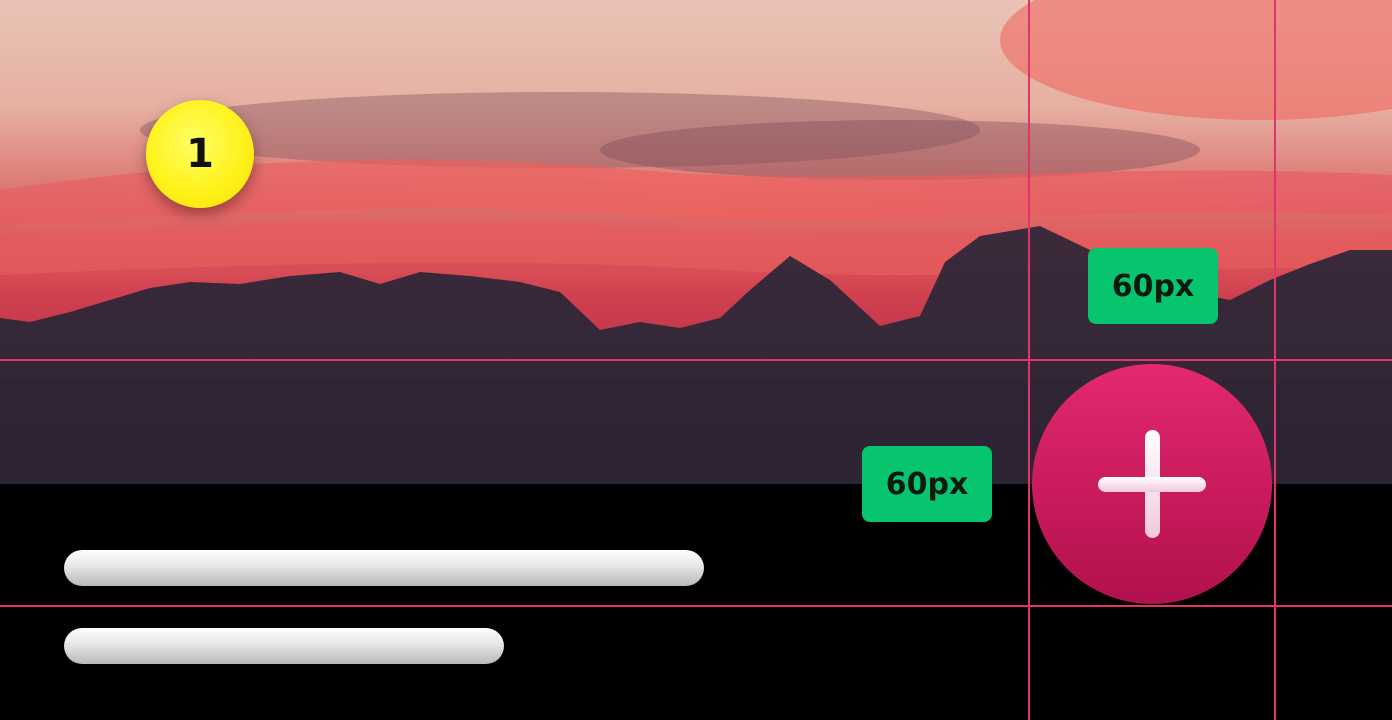 This screenshot has height=720, width=1392. I want to click on left-spacing-label: 60px, so click(927, 484).